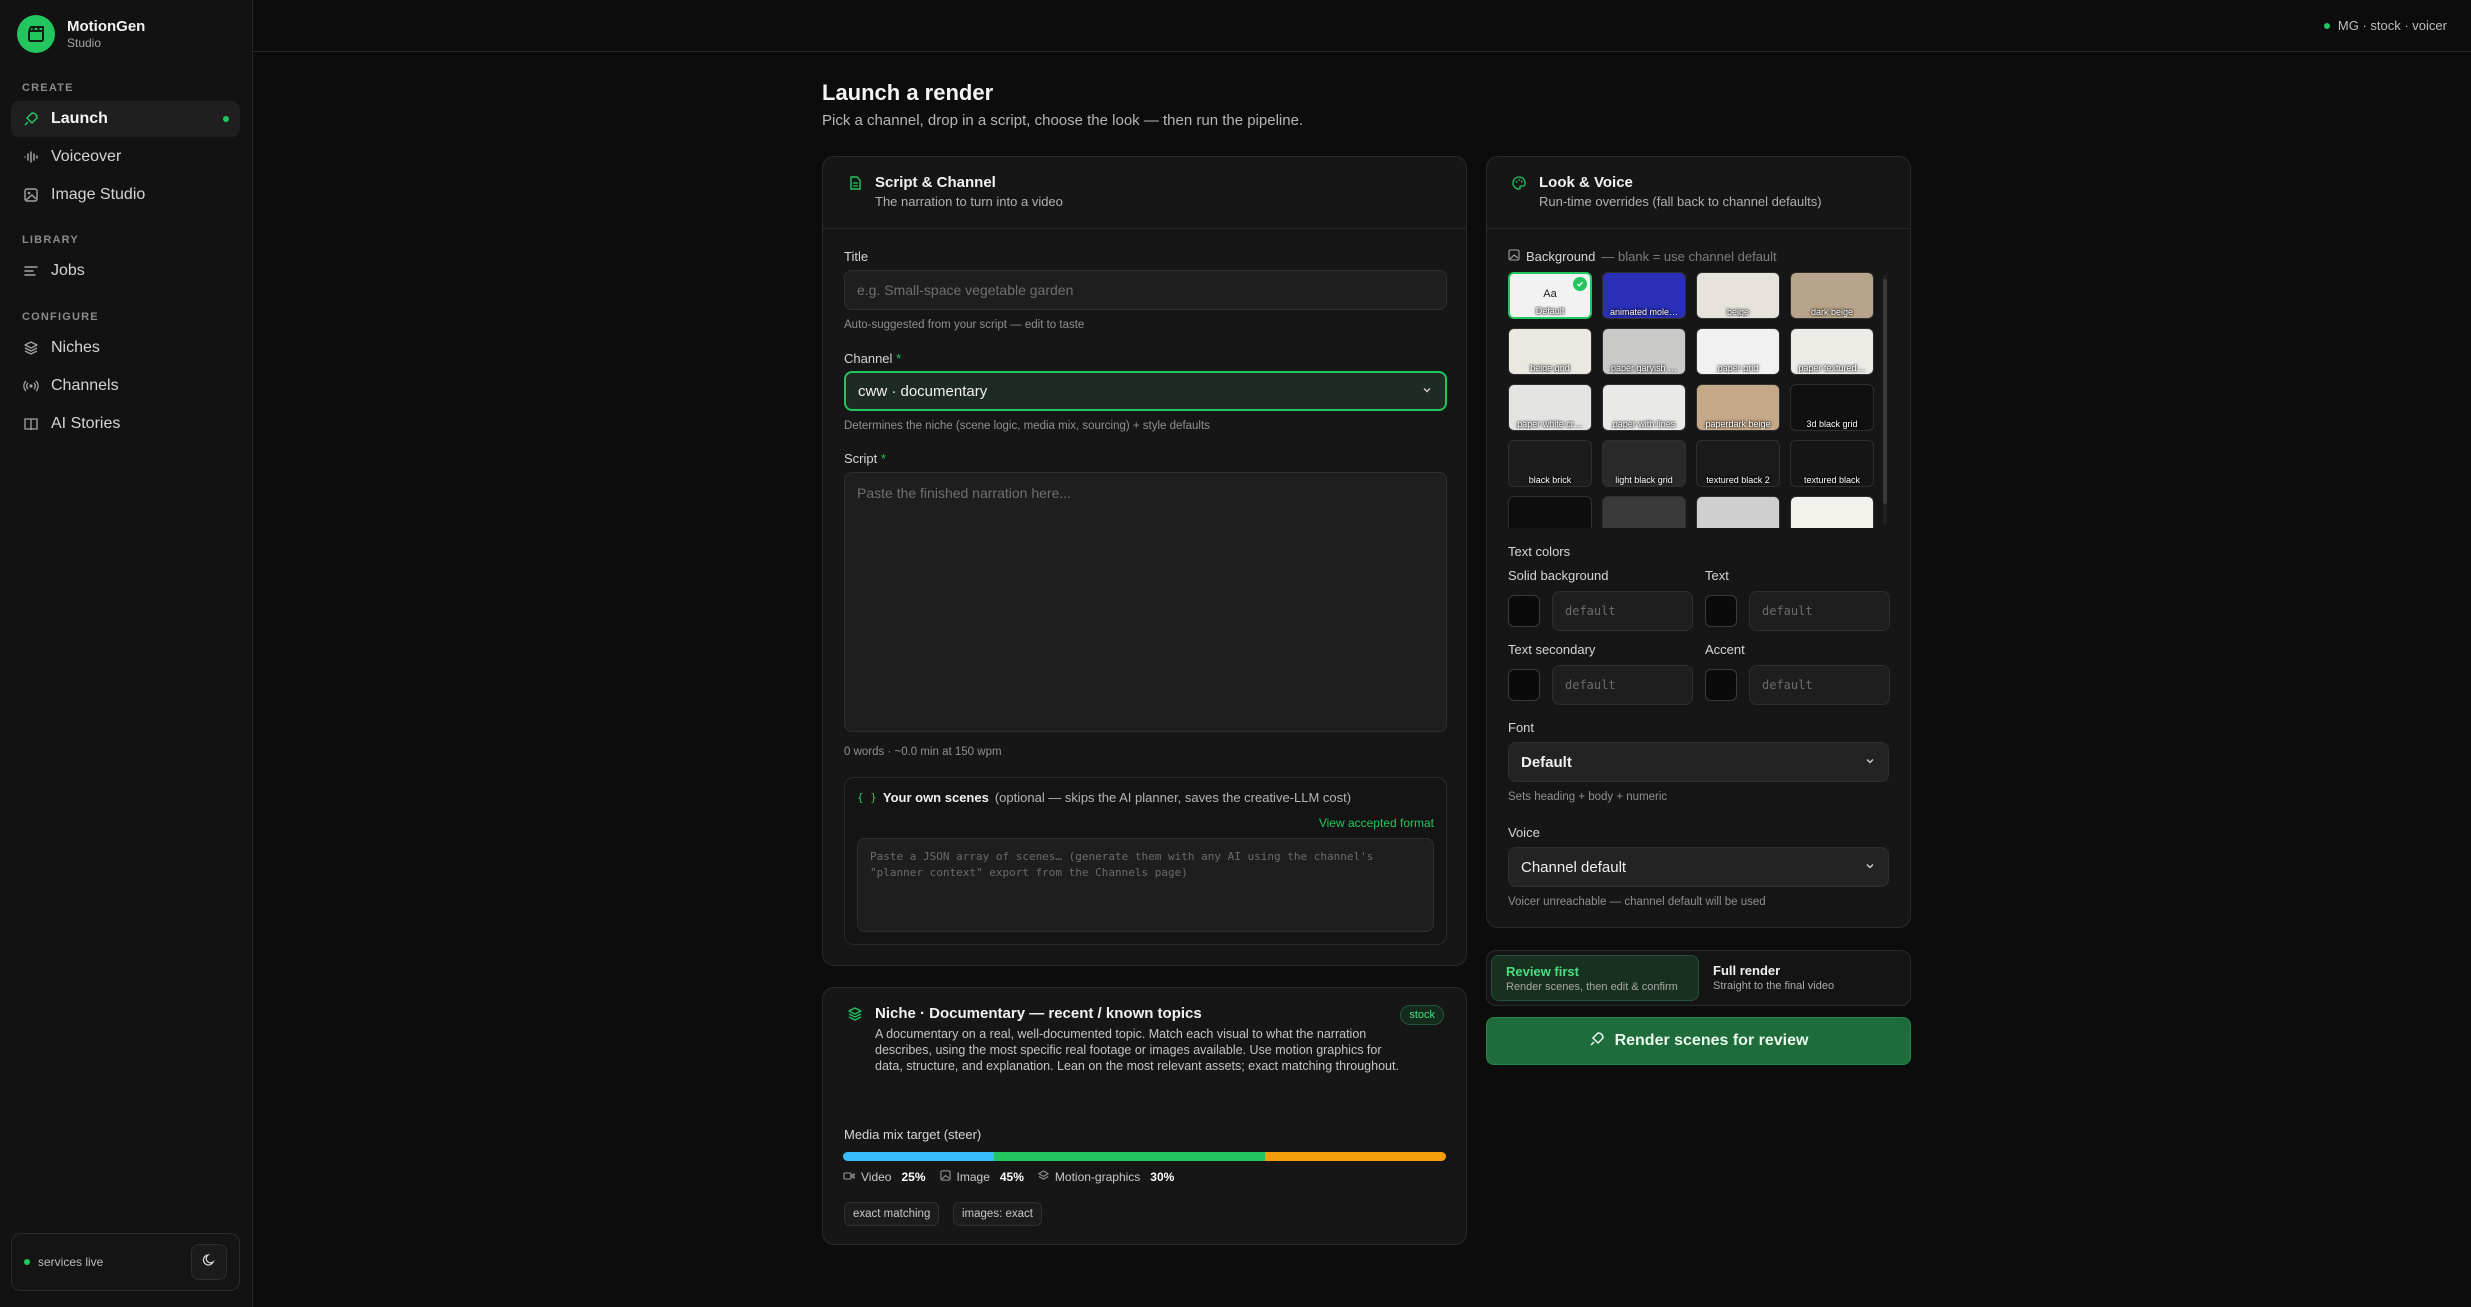  Describe the element at coordinates (1539, 551) in the screenshot. I see `text-colors-label: Text colors` at that location.